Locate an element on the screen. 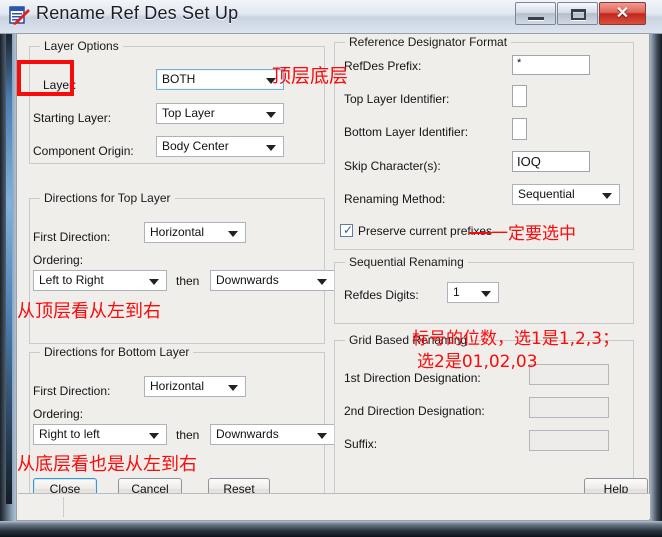  group-layer-options-label: Layer Options is located at coordinates (81, 46).